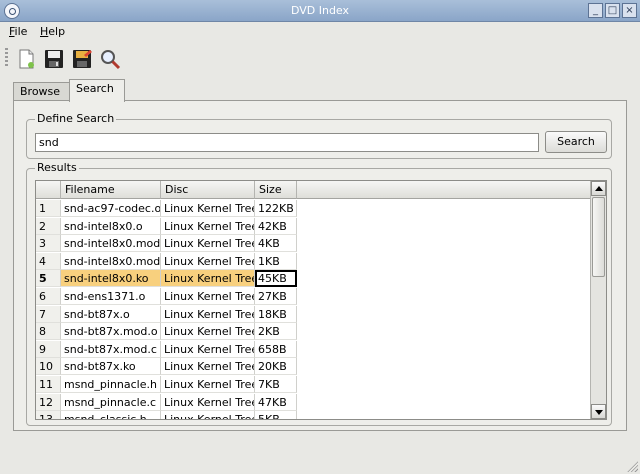 This screenshot has width=640, height=474. What do you see at coordinates (48, 244) in the screenshot?
I see `row-number: 3` at bounding box center [48, 244].